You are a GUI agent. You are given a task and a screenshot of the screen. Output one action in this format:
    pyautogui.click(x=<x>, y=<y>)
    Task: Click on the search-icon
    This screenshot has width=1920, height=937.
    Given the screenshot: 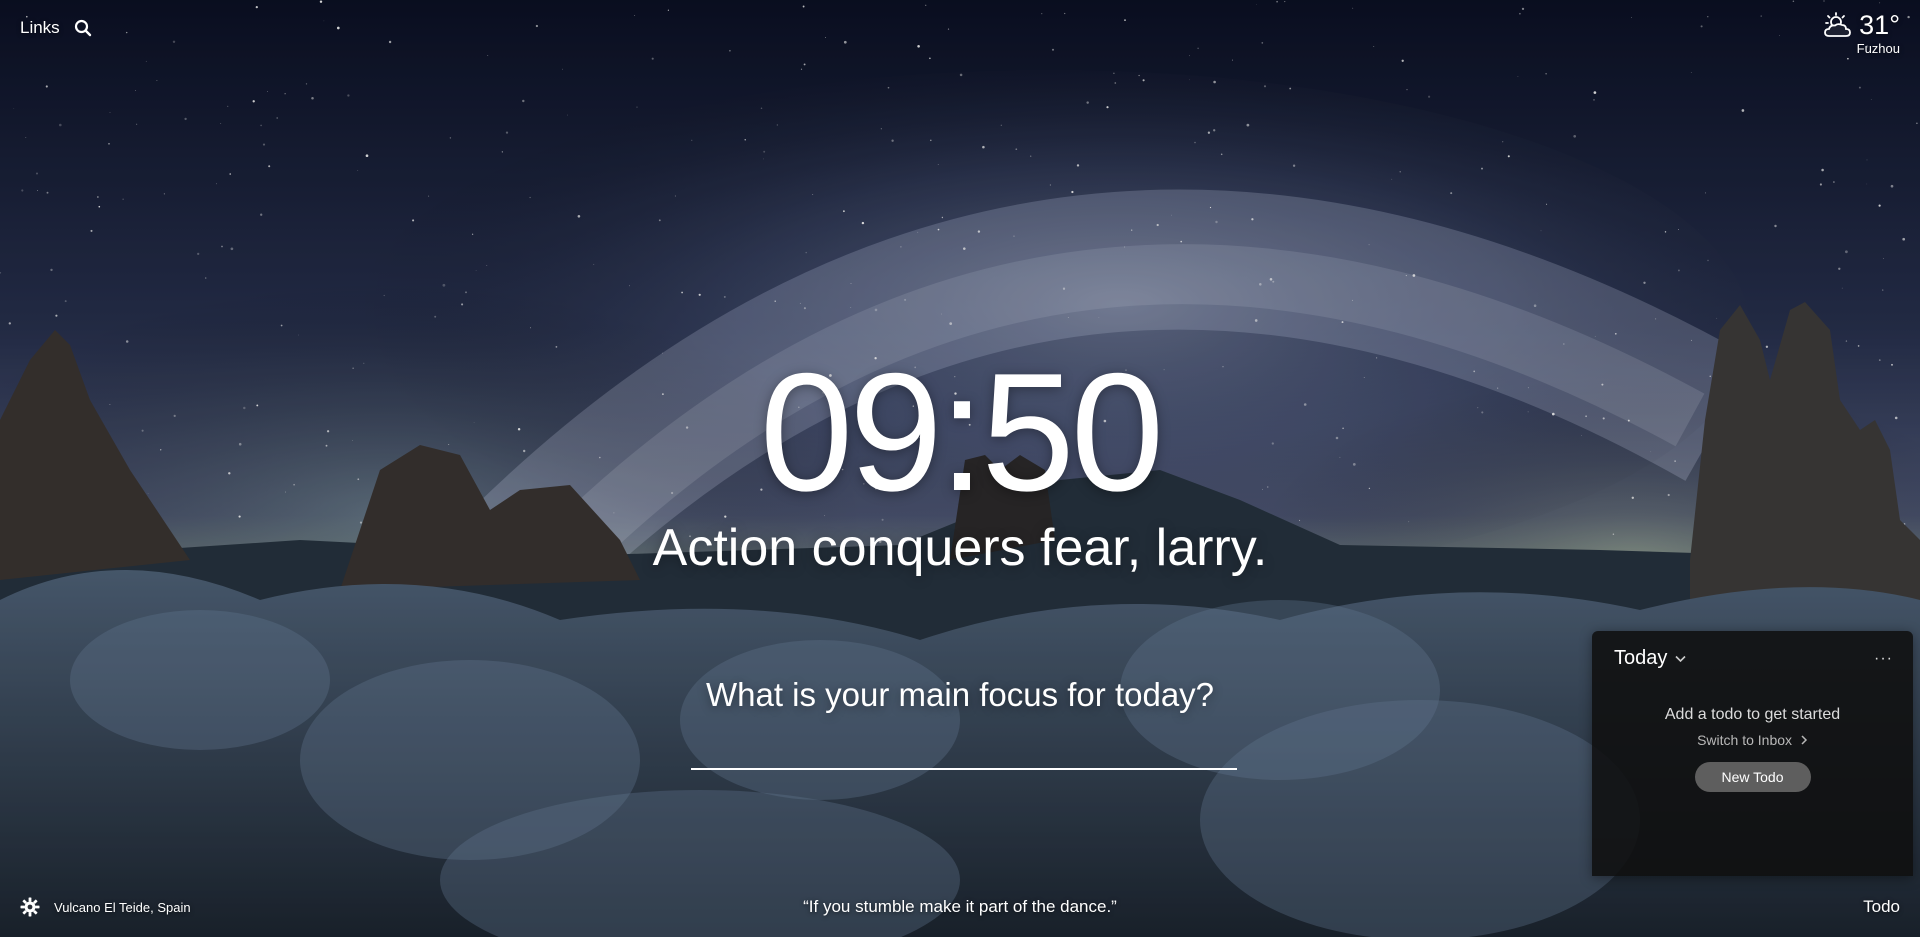 What is the action you would take?
    pyautogui.click(x=83, y=28)
    